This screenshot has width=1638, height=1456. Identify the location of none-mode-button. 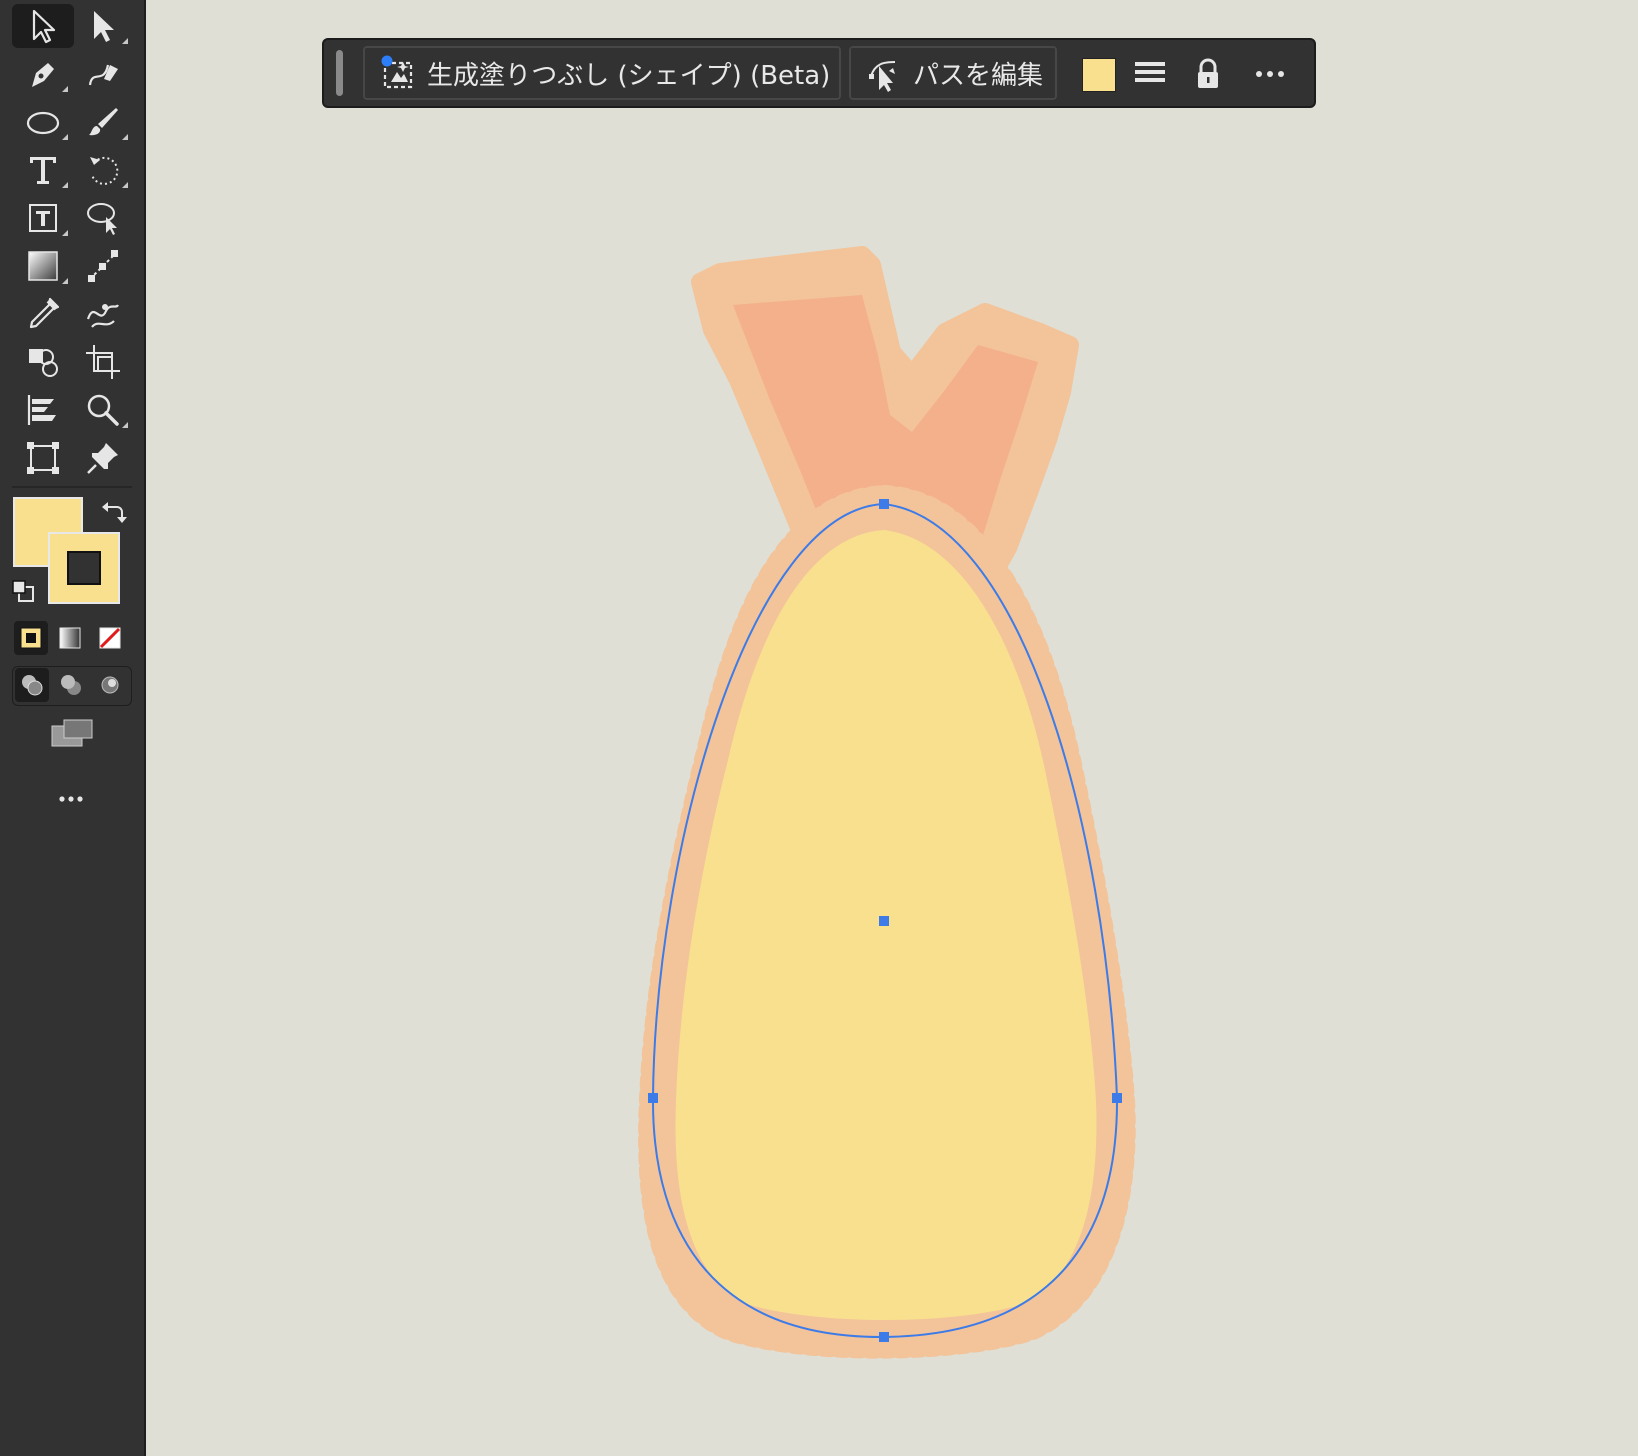
(110, 638).